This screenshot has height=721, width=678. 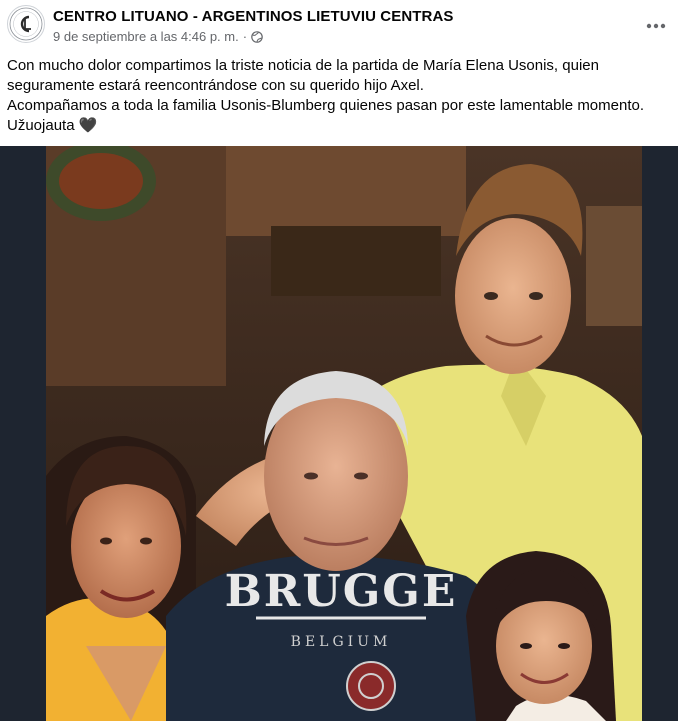 I want to click on page-avatar, so click(x=26, y=24).